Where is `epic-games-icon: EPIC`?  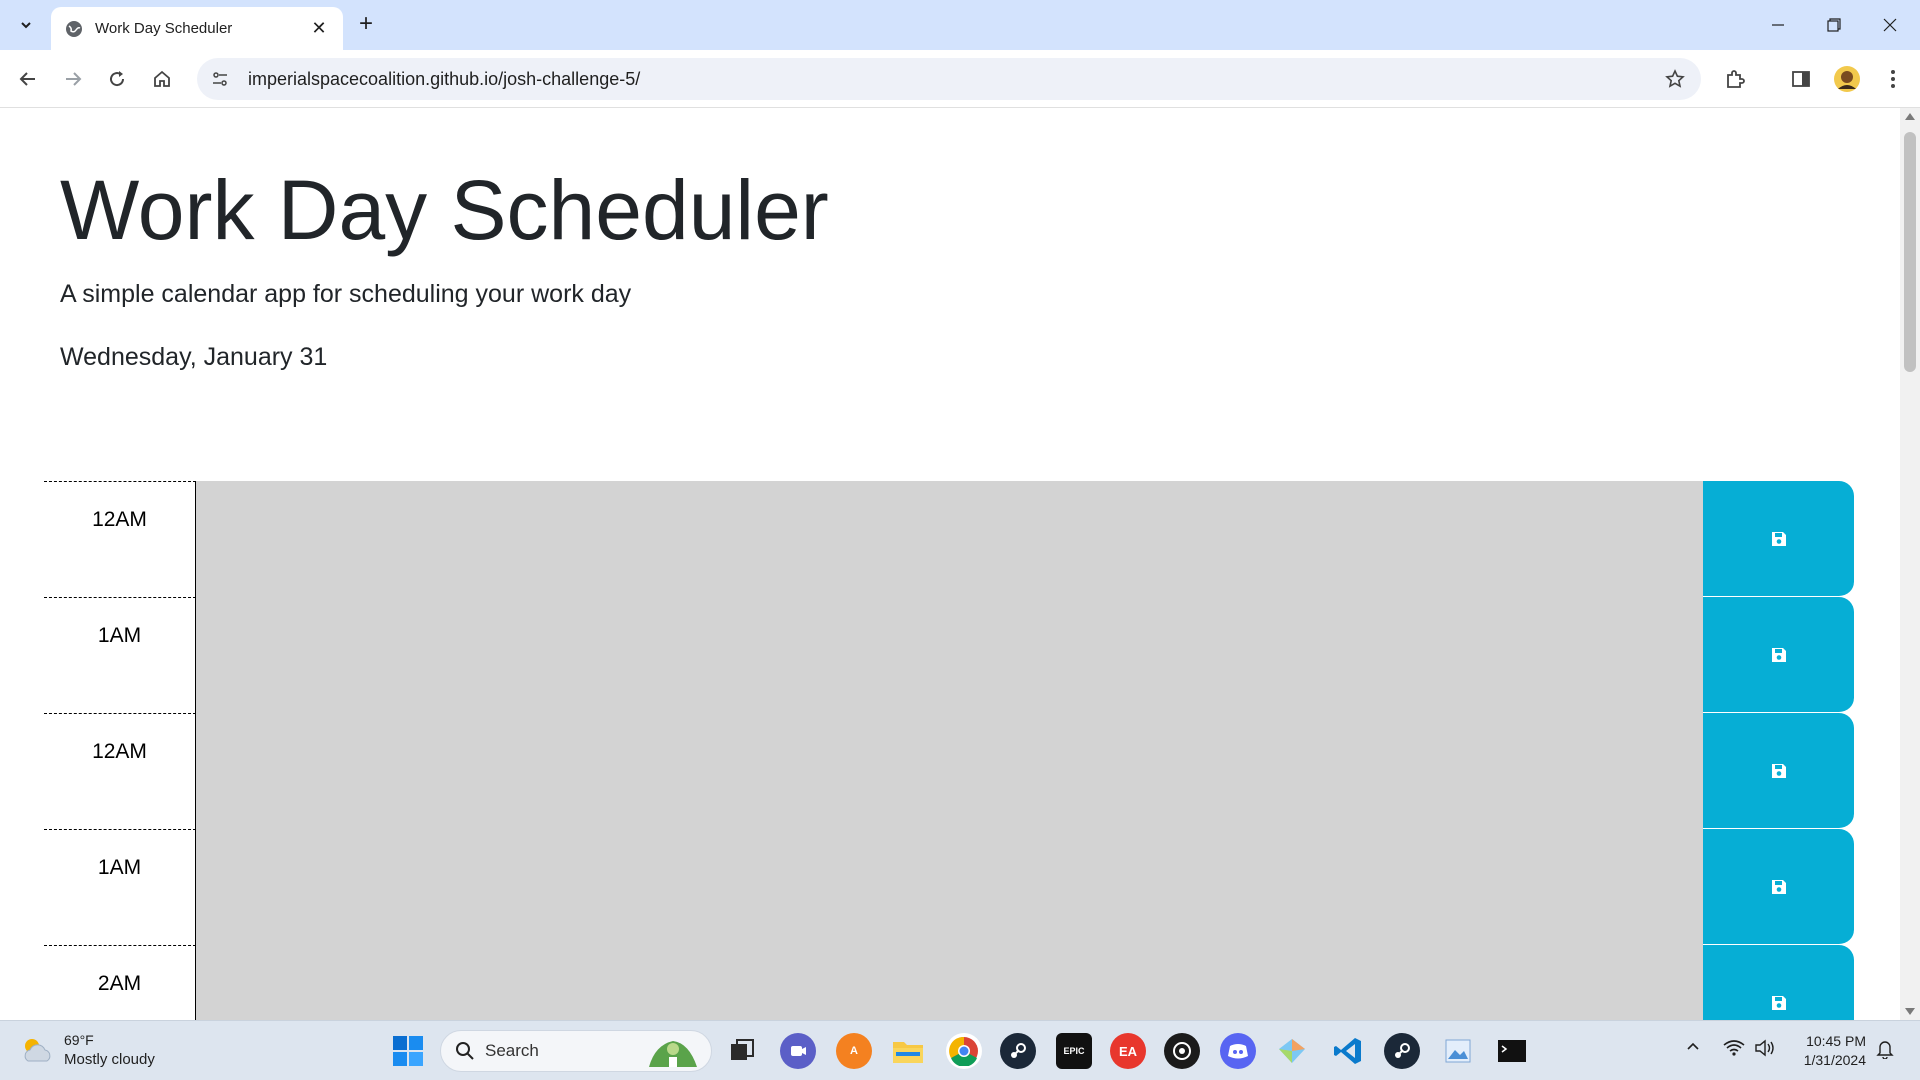 epic-games-icon: EPIC is located at coordinates (1074, 1051).